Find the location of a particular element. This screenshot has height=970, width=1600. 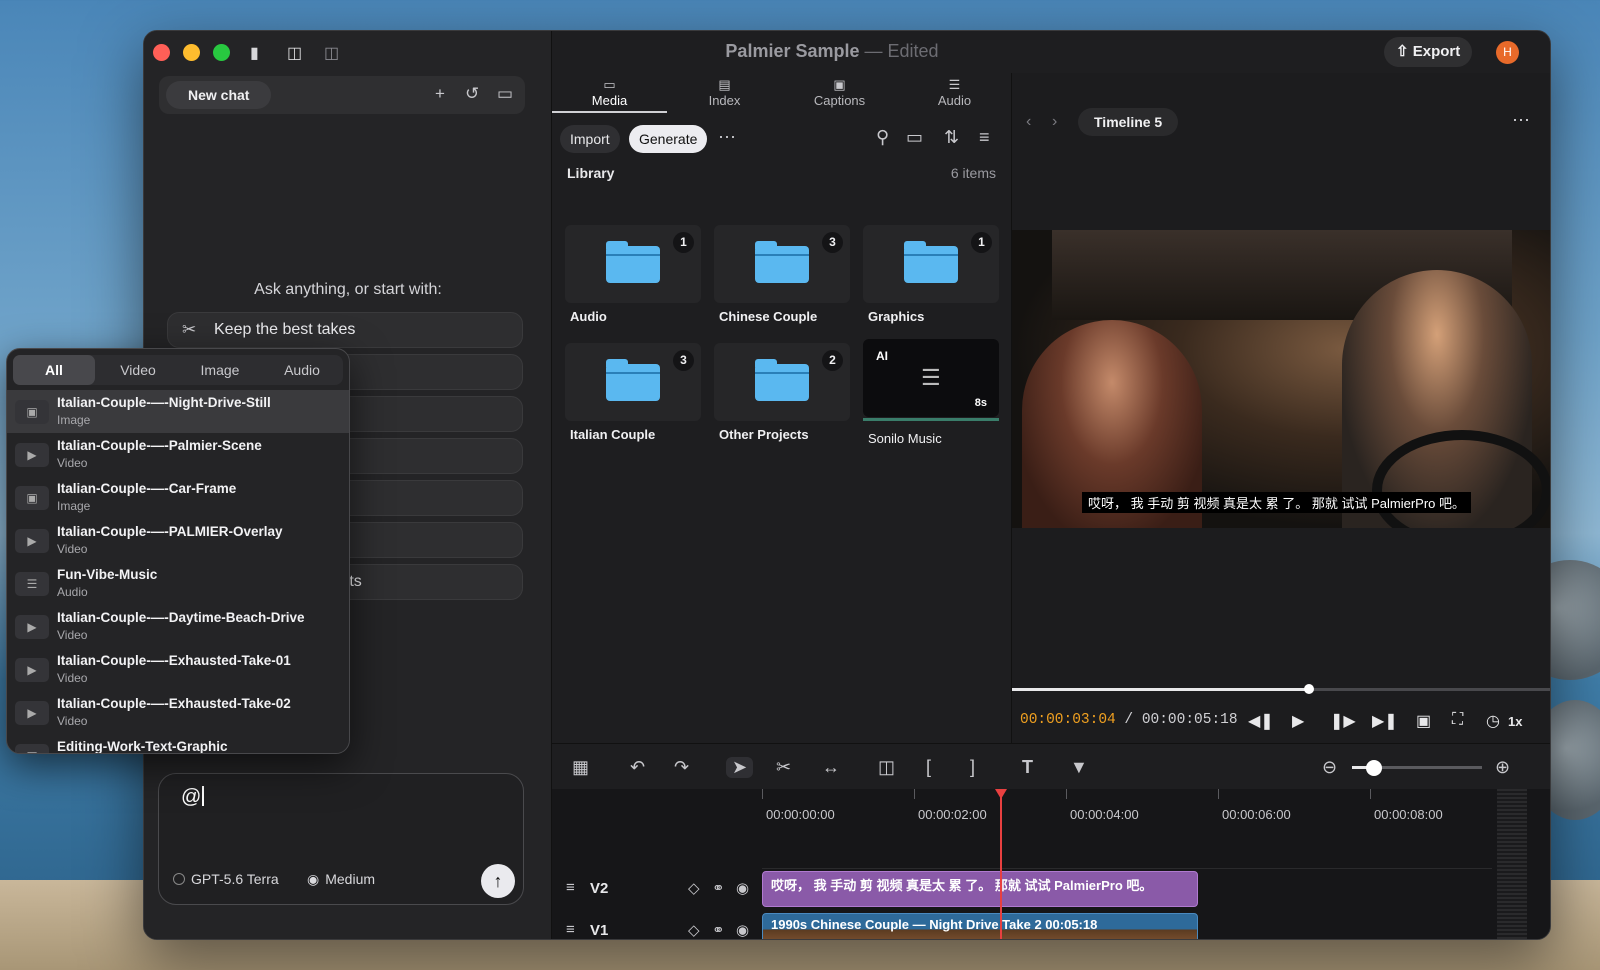

zoom-slider is located at coordinates (1417, 768).